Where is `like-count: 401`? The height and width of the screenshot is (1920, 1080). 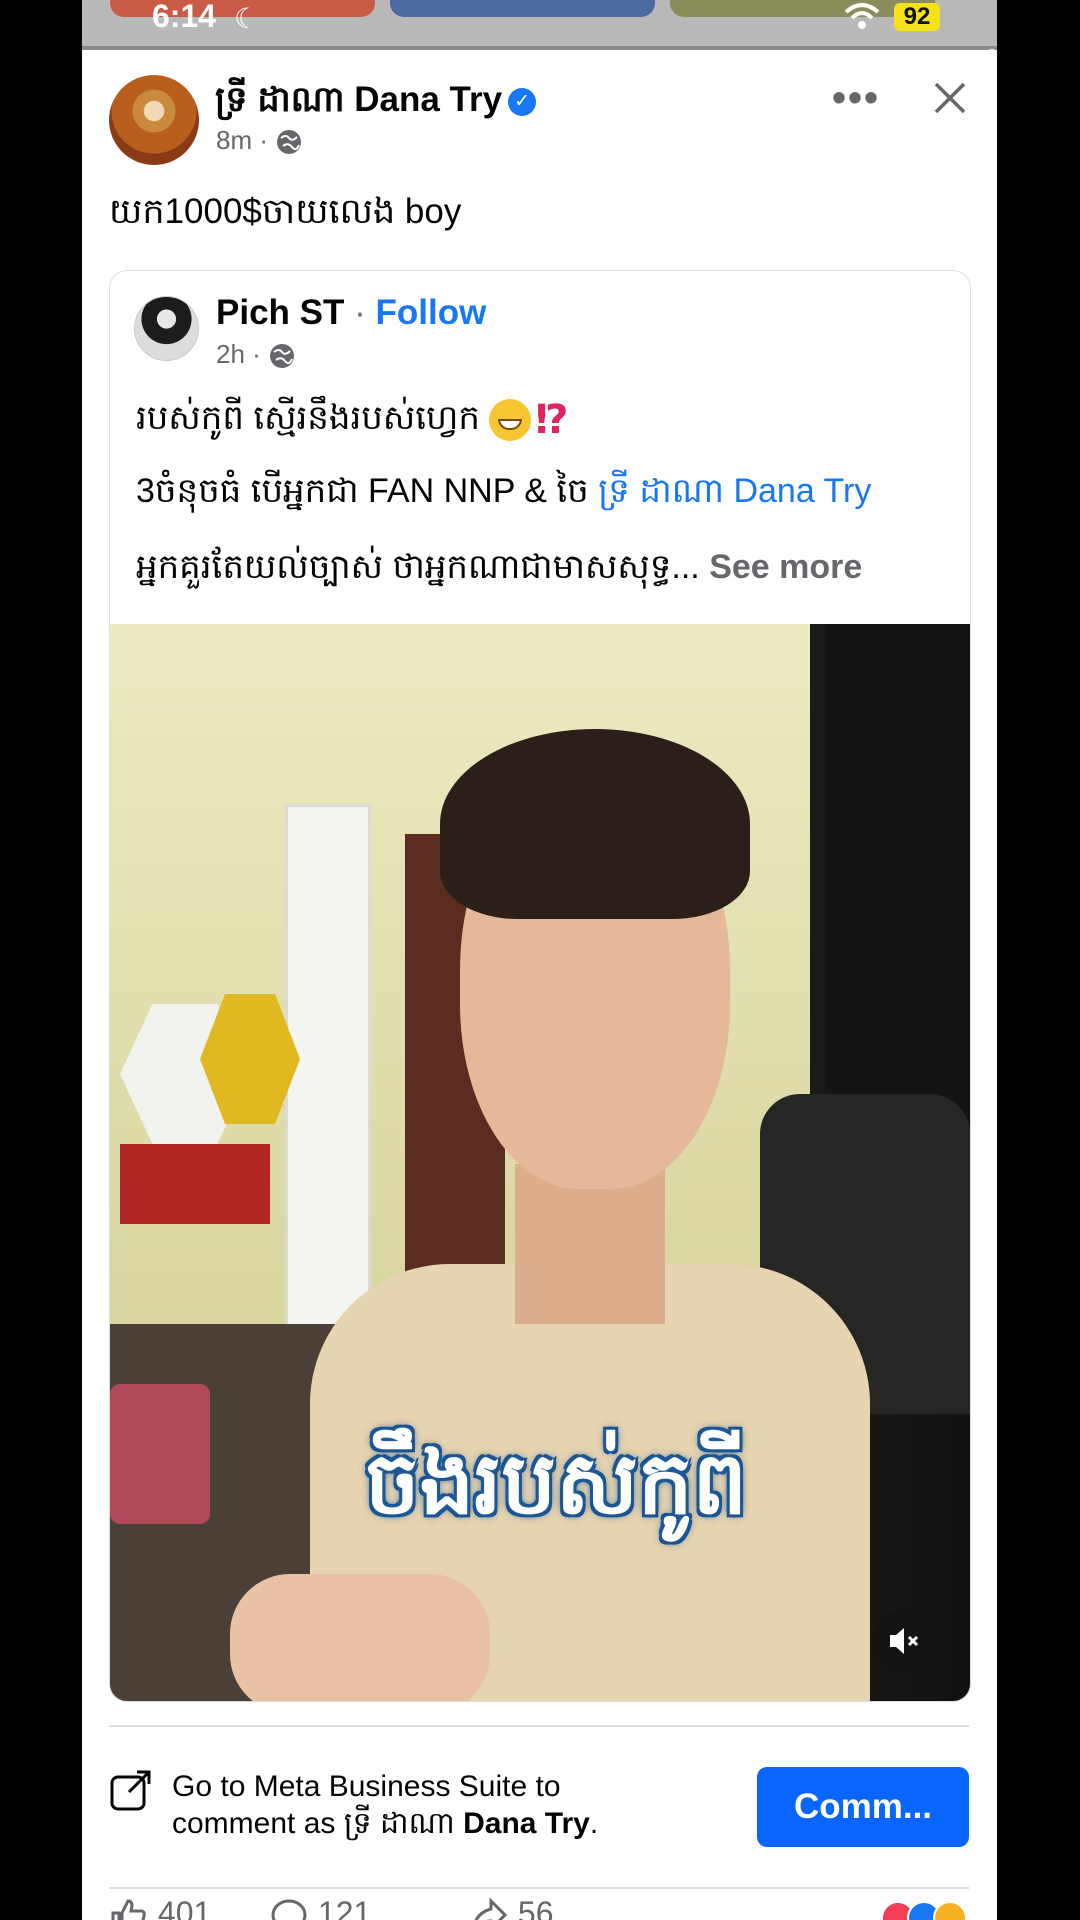 like-count: 401 is located at coordinates (184, 1907).